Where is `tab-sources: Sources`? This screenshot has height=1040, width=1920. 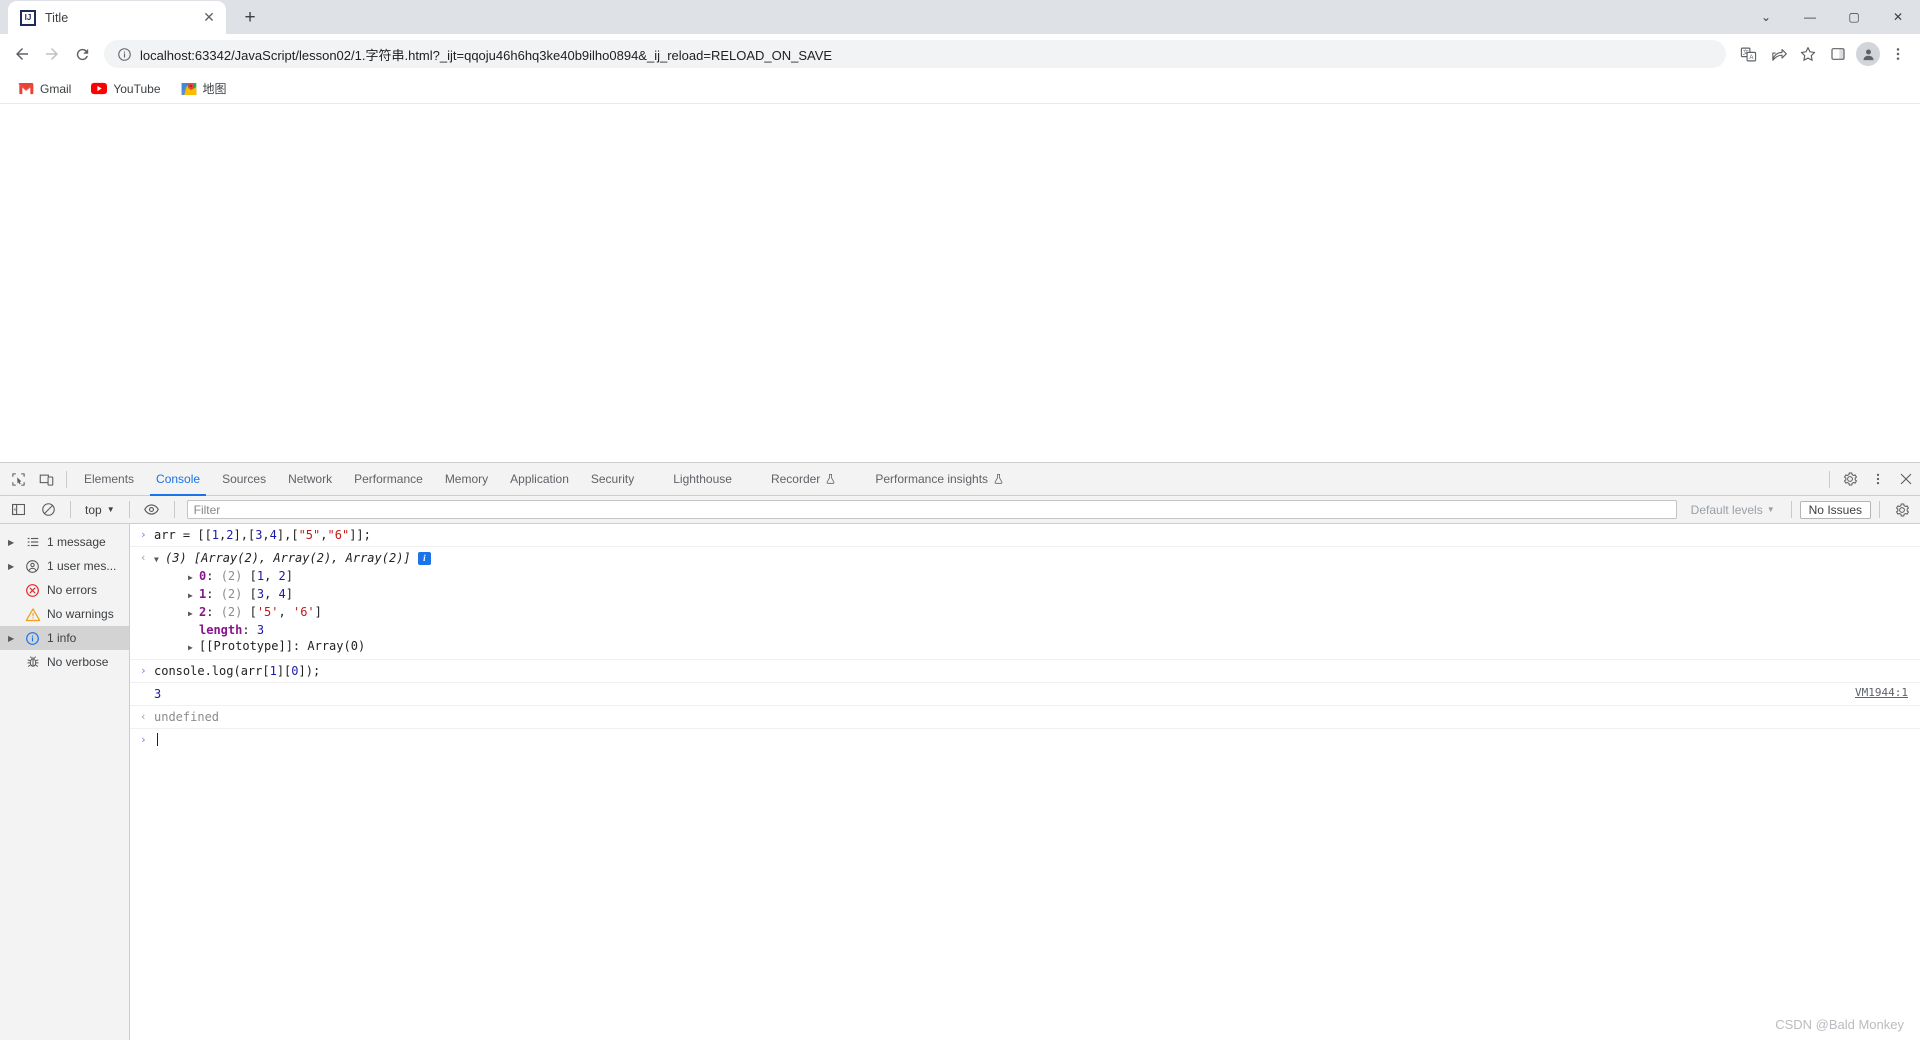 tab-sources: Sources is located at coordinates (244, 479).